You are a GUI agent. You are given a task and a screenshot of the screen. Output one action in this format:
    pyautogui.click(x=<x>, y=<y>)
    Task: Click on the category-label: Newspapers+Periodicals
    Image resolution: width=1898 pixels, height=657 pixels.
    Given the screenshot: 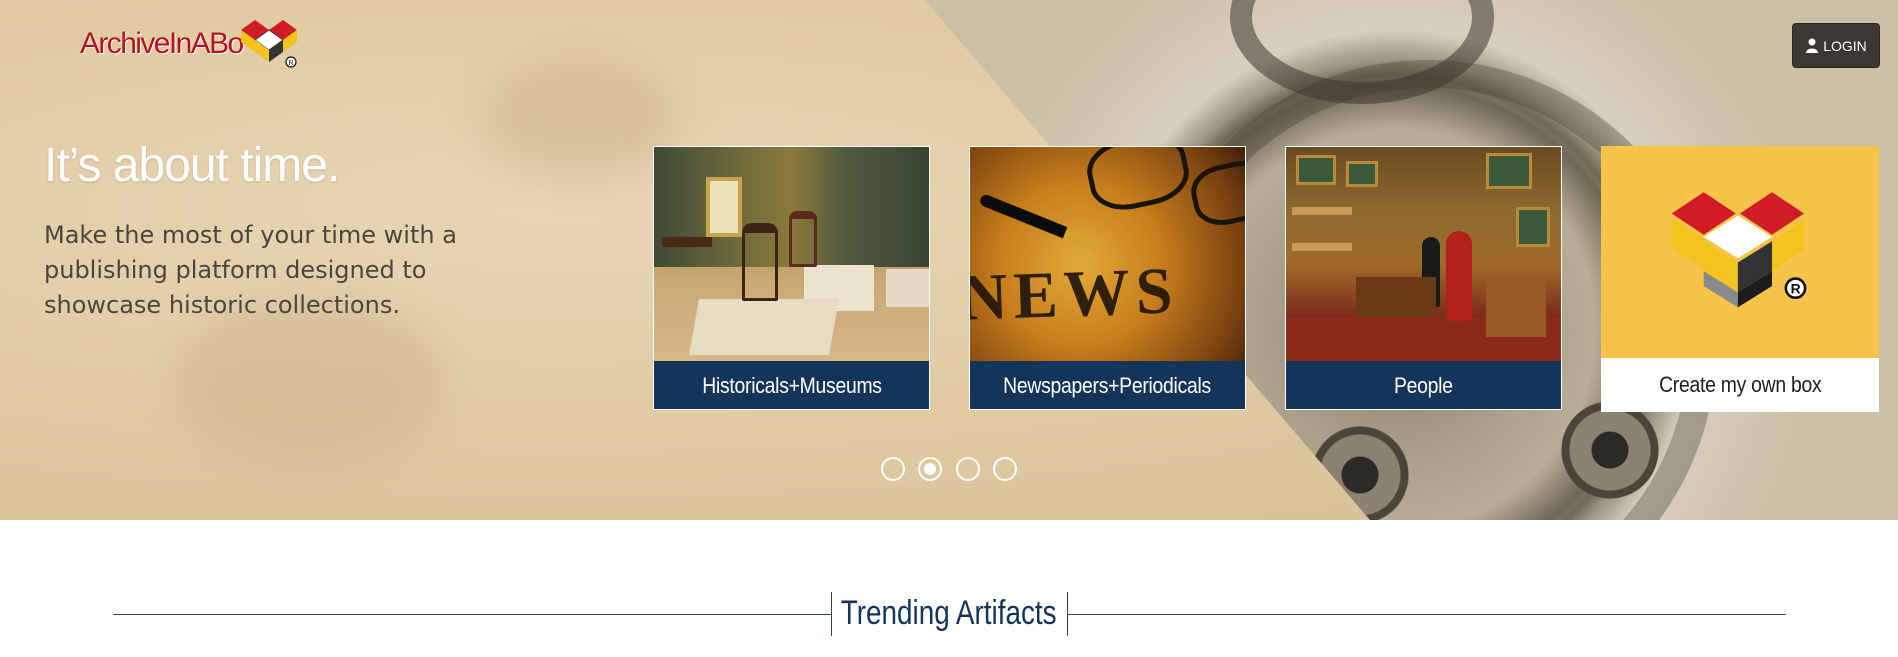 What is the action you would take?
    pyautogui.click(x=1107, y=385)
    